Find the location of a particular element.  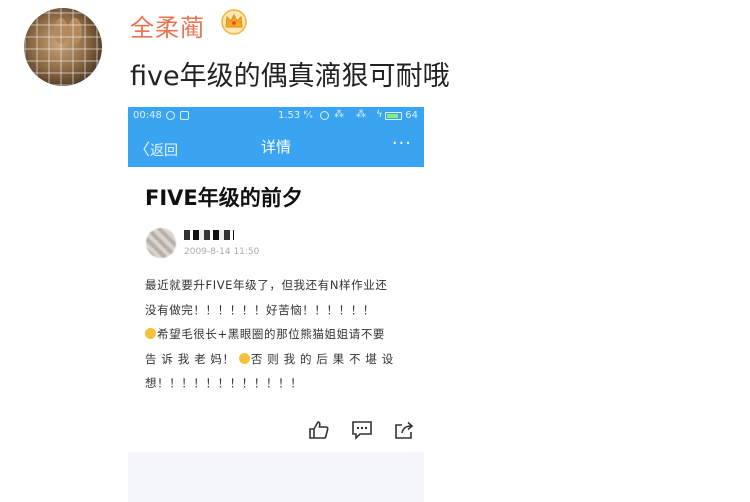

body-line: 最近就要升FIVE年级了，但我还有N样作业还 is located at coordinates (266, 285).